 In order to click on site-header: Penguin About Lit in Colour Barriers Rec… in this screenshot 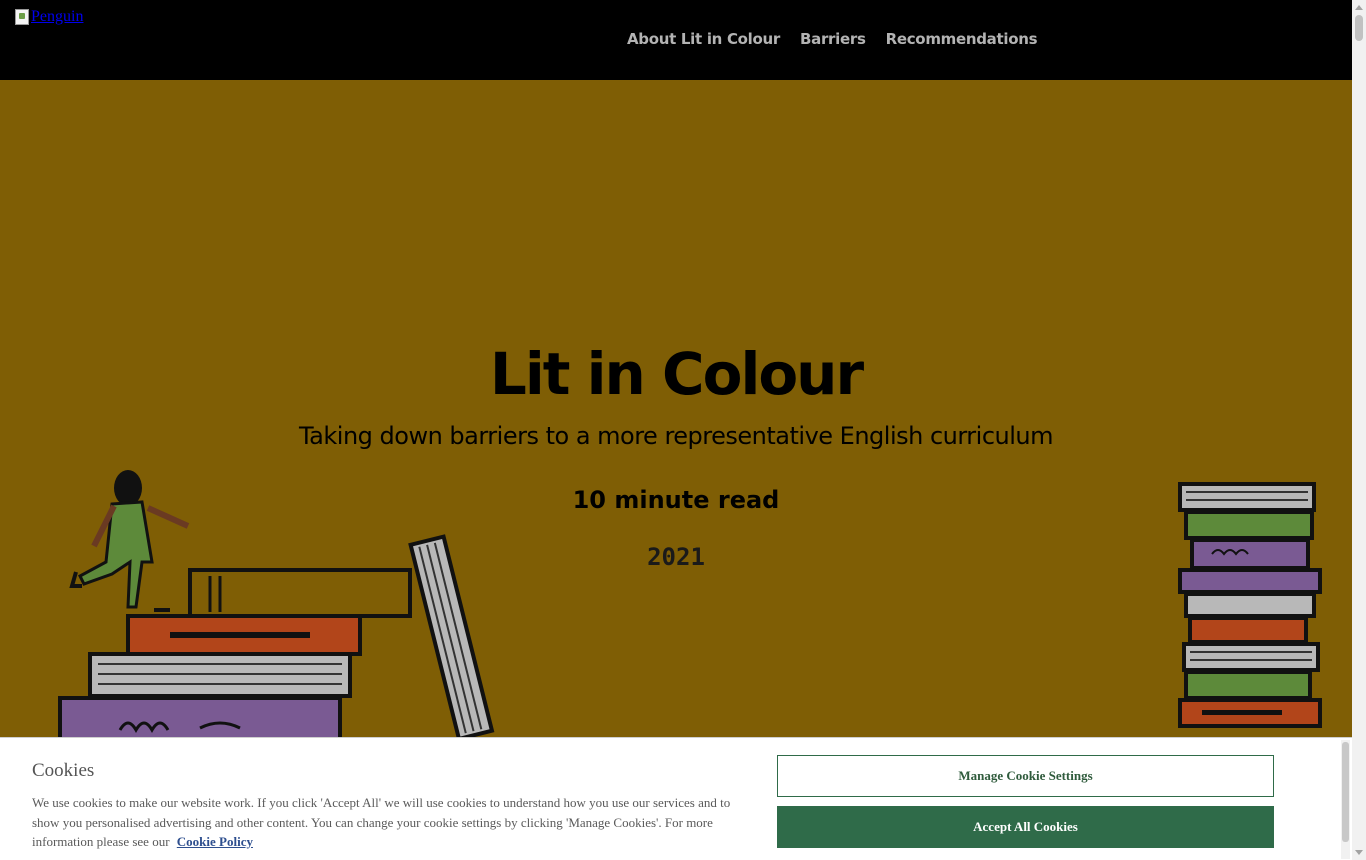, I will do `click(676, 40)`.